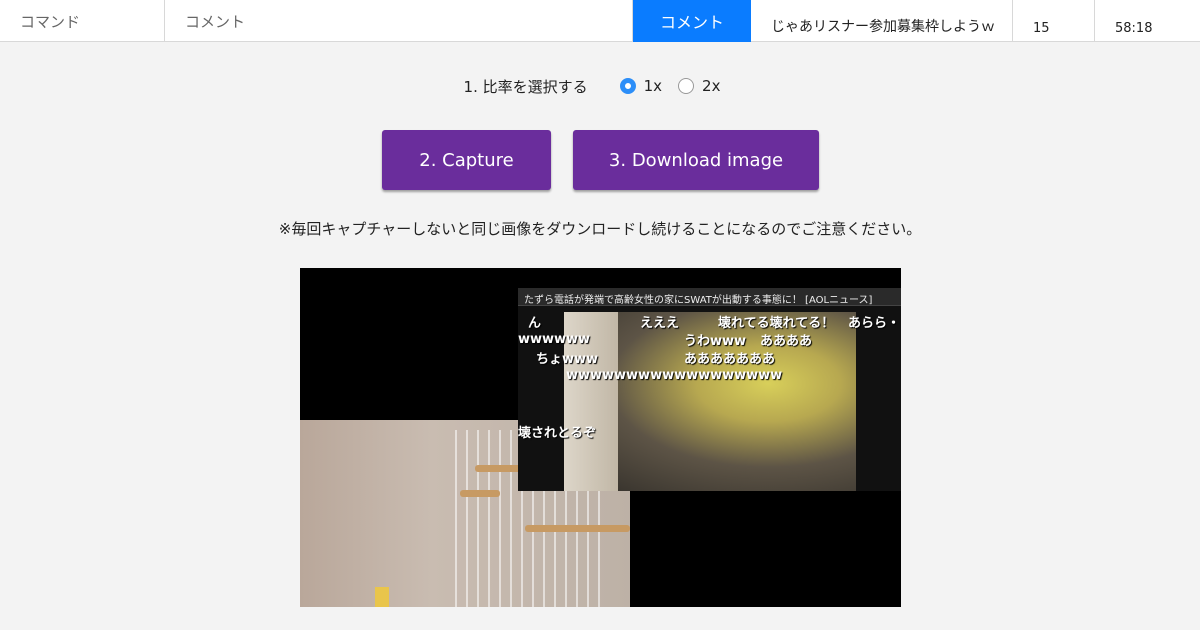  I want to click on overlay-comment: 壊れてる壊れてる！, so click(776, 323).